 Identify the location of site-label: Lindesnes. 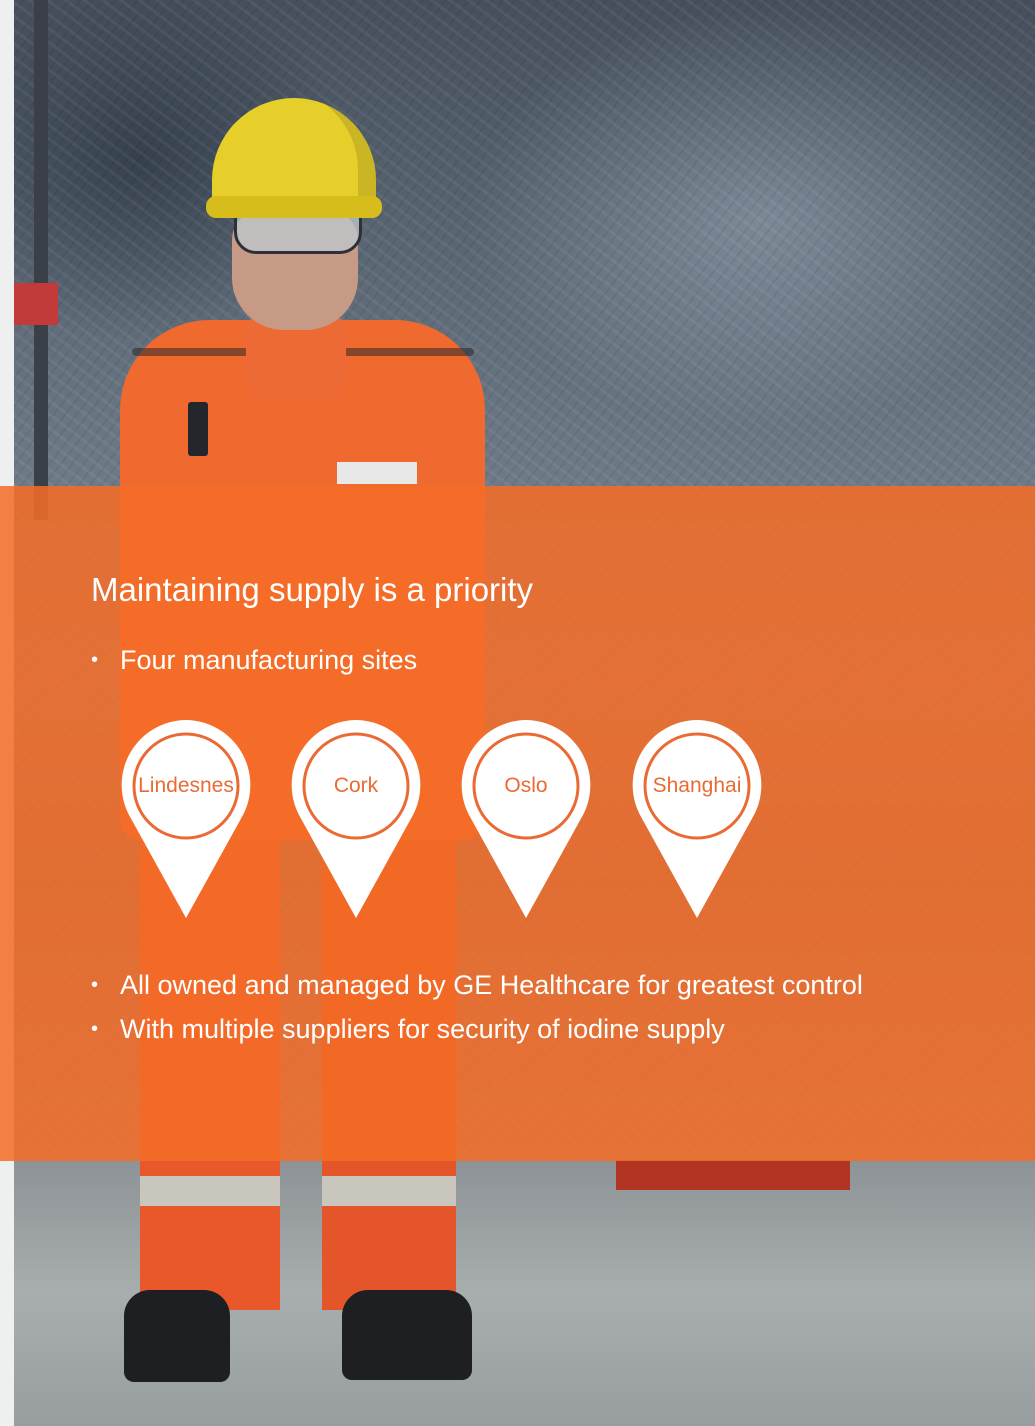
(186, 785).